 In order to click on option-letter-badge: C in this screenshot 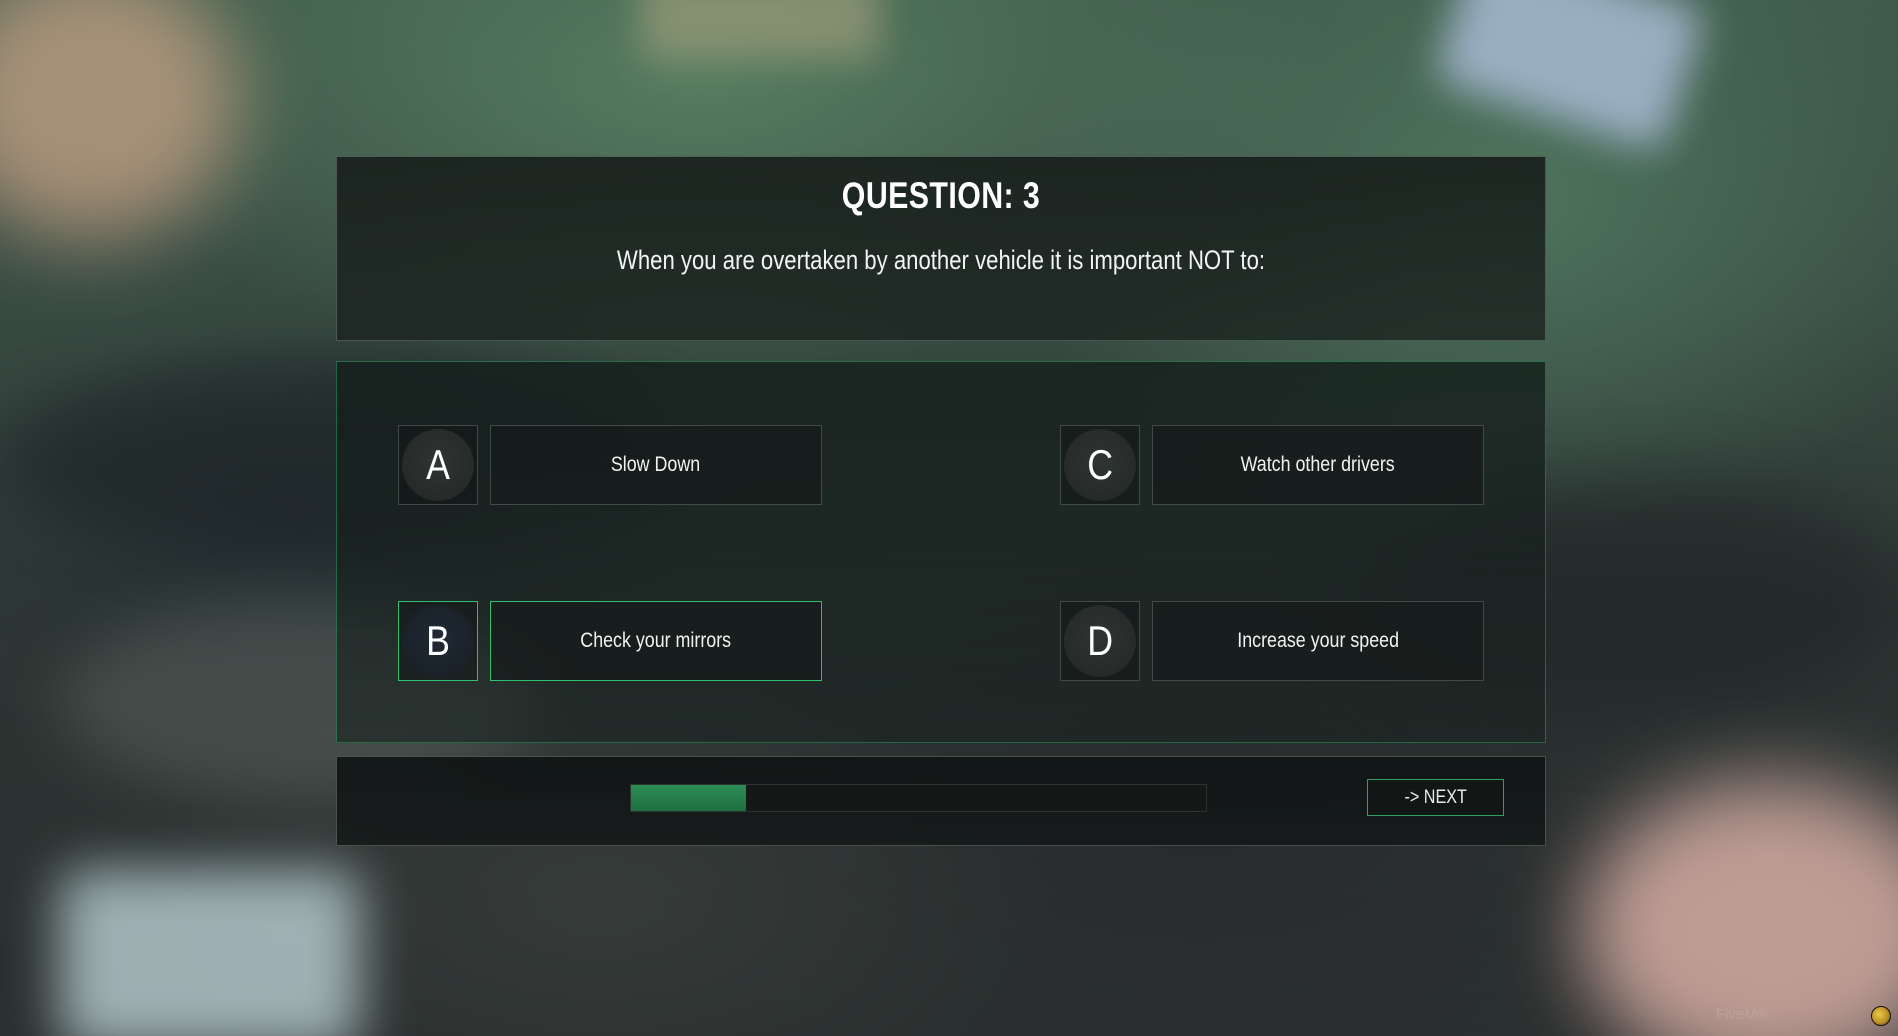, I will do `click(1100, 465)`.